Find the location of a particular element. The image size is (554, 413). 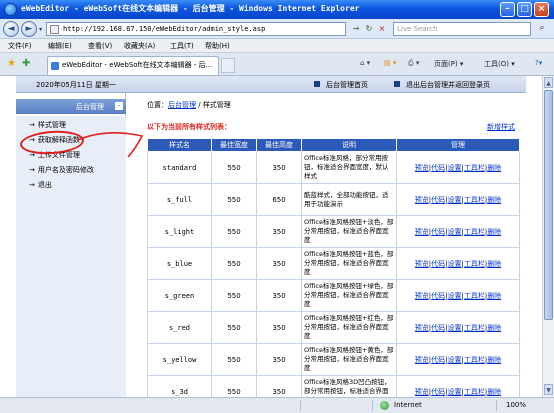

history-dropdown-icon: ▾ is located at coordinates (40, 29).